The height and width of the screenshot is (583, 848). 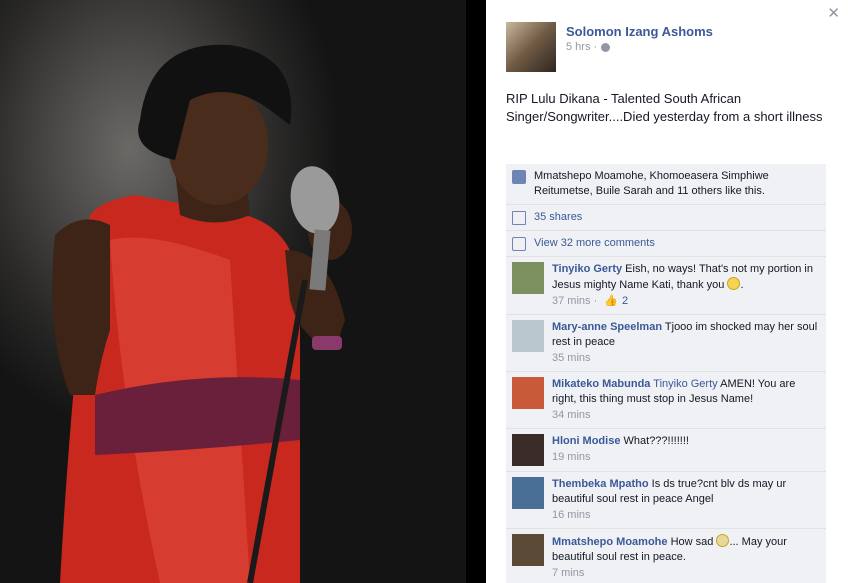 What do you see at coordinates (519, 177) in the screenshot?
I see `thumbs-up-icon` at bounding box center [519, 177].